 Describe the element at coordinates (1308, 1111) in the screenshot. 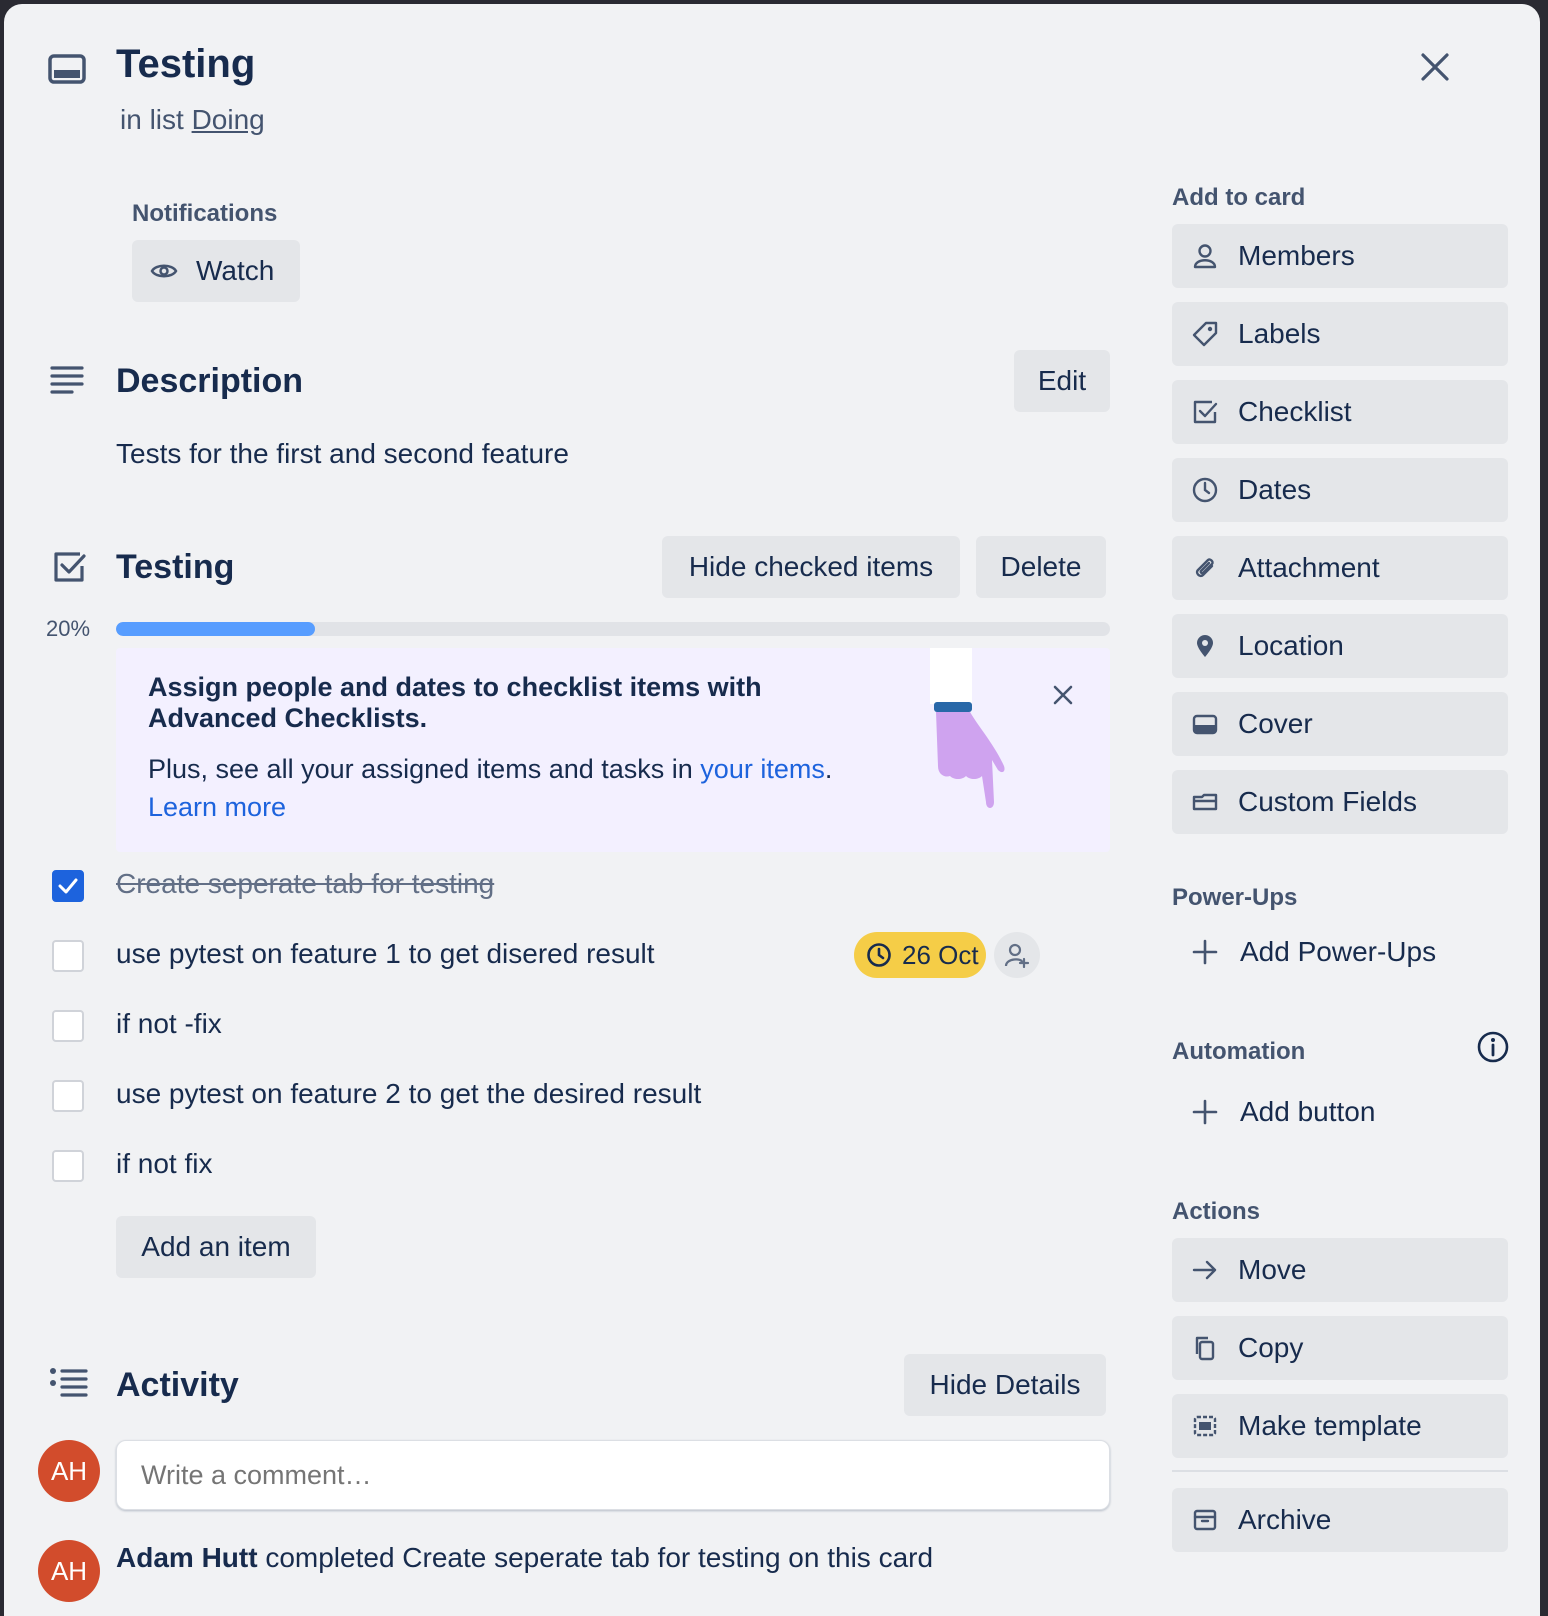

I see `add-button-label: Add button` at that location.